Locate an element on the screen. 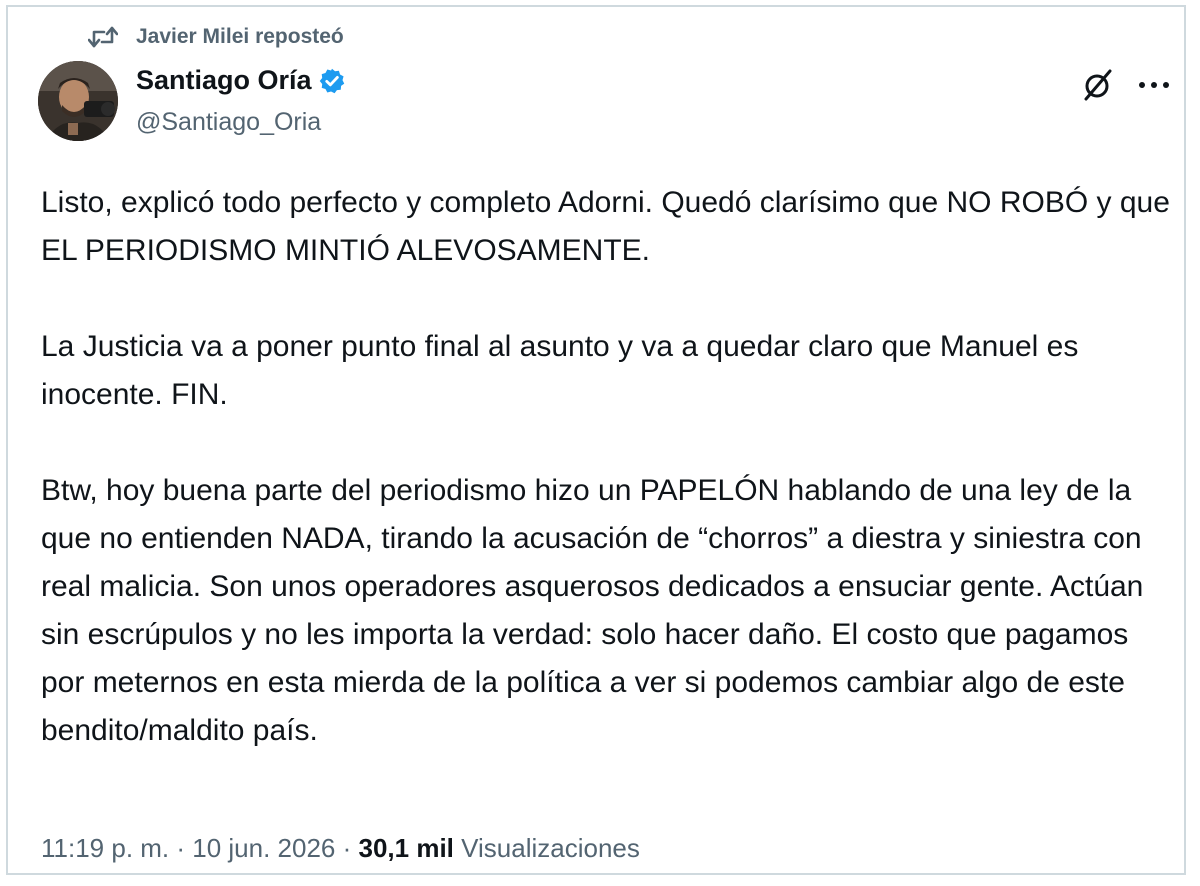 The height and width of the screenshot is (886, 1200). views-count: 30,1 mil is located at coordinates (406, 848).